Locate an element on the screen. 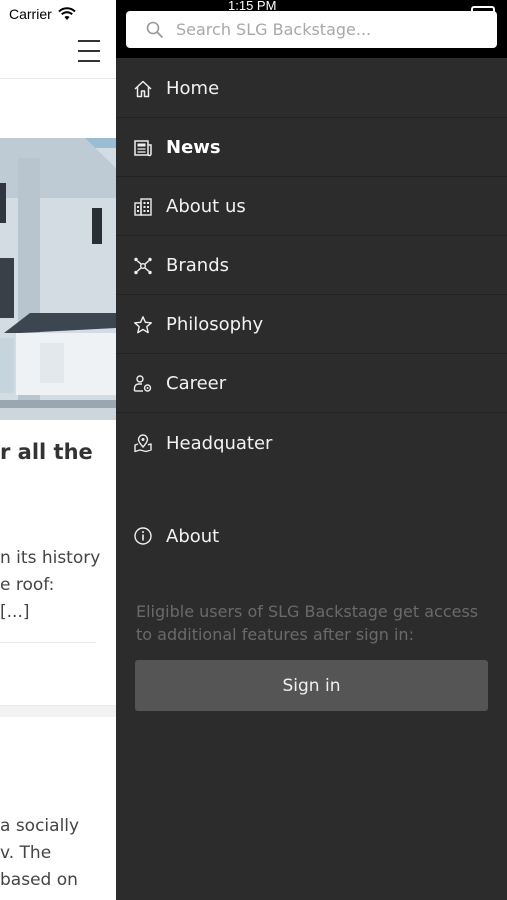  info-icon is located at coordinates (143, 536).